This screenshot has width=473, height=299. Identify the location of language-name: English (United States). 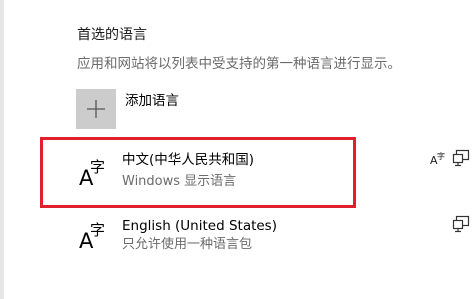
(199, 226).